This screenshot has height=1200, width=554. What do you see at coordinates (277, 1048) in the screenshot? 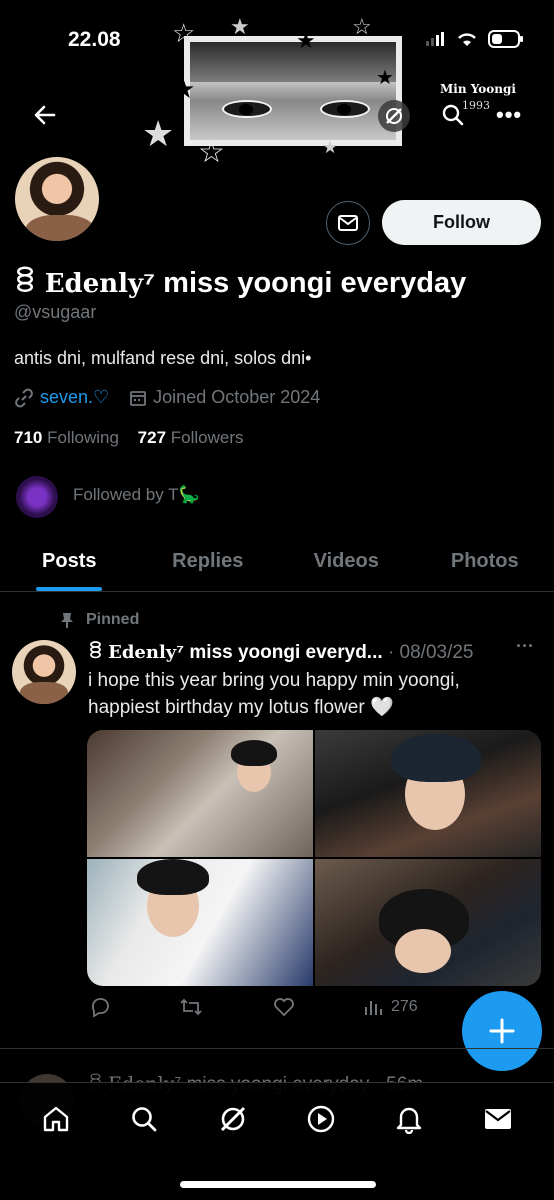
I see `post-divider` at bounding box center [277, 1048].